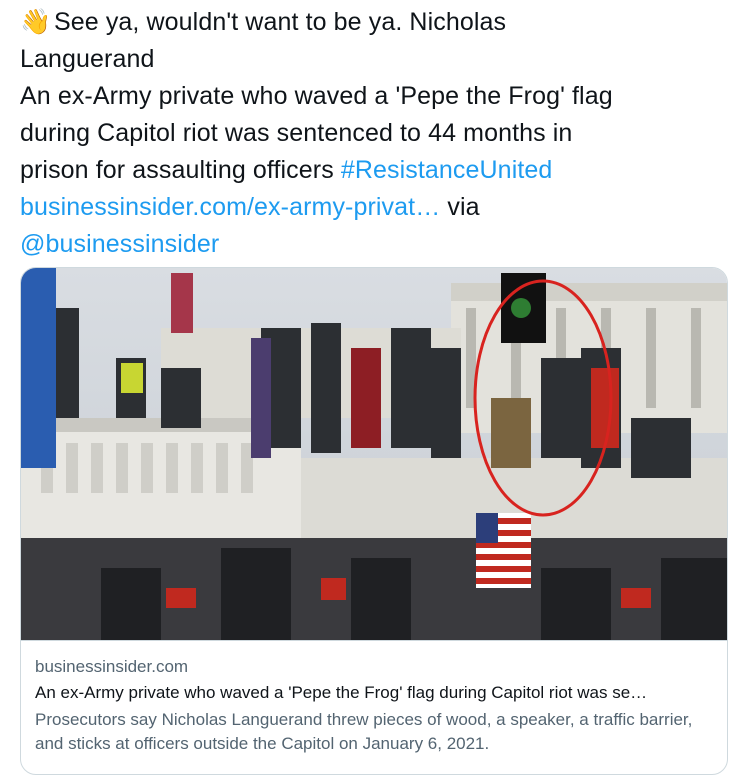  What do you see at coordinates (280, 22) in the screenshot?
I see `tweet-line-1-text: See ya, wouldn't want to be ya. Nicholas` at bounding box center [280, 22].